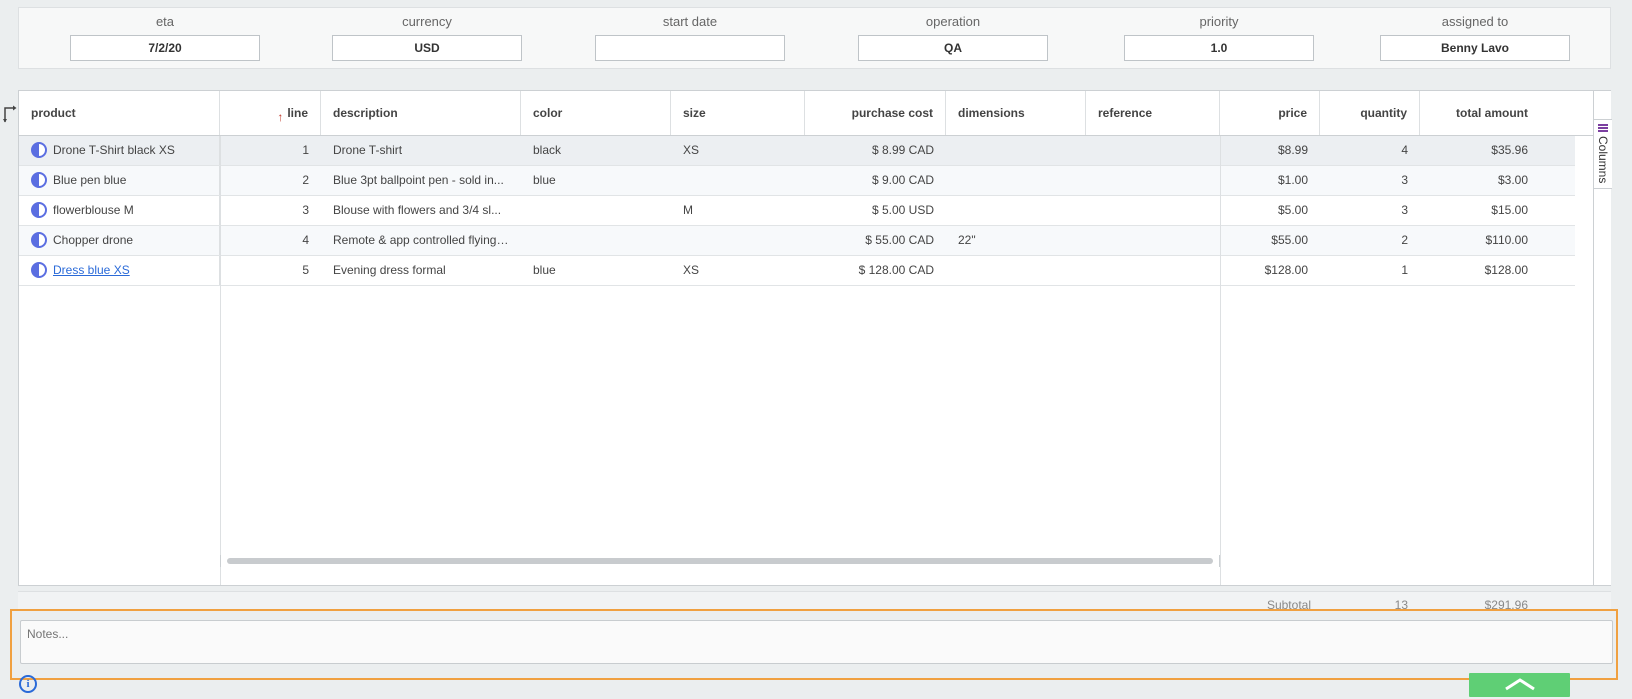 The width and height of the screenshot is (1632, 699). I want to click on col-header-price: price, so click(1270, 113).